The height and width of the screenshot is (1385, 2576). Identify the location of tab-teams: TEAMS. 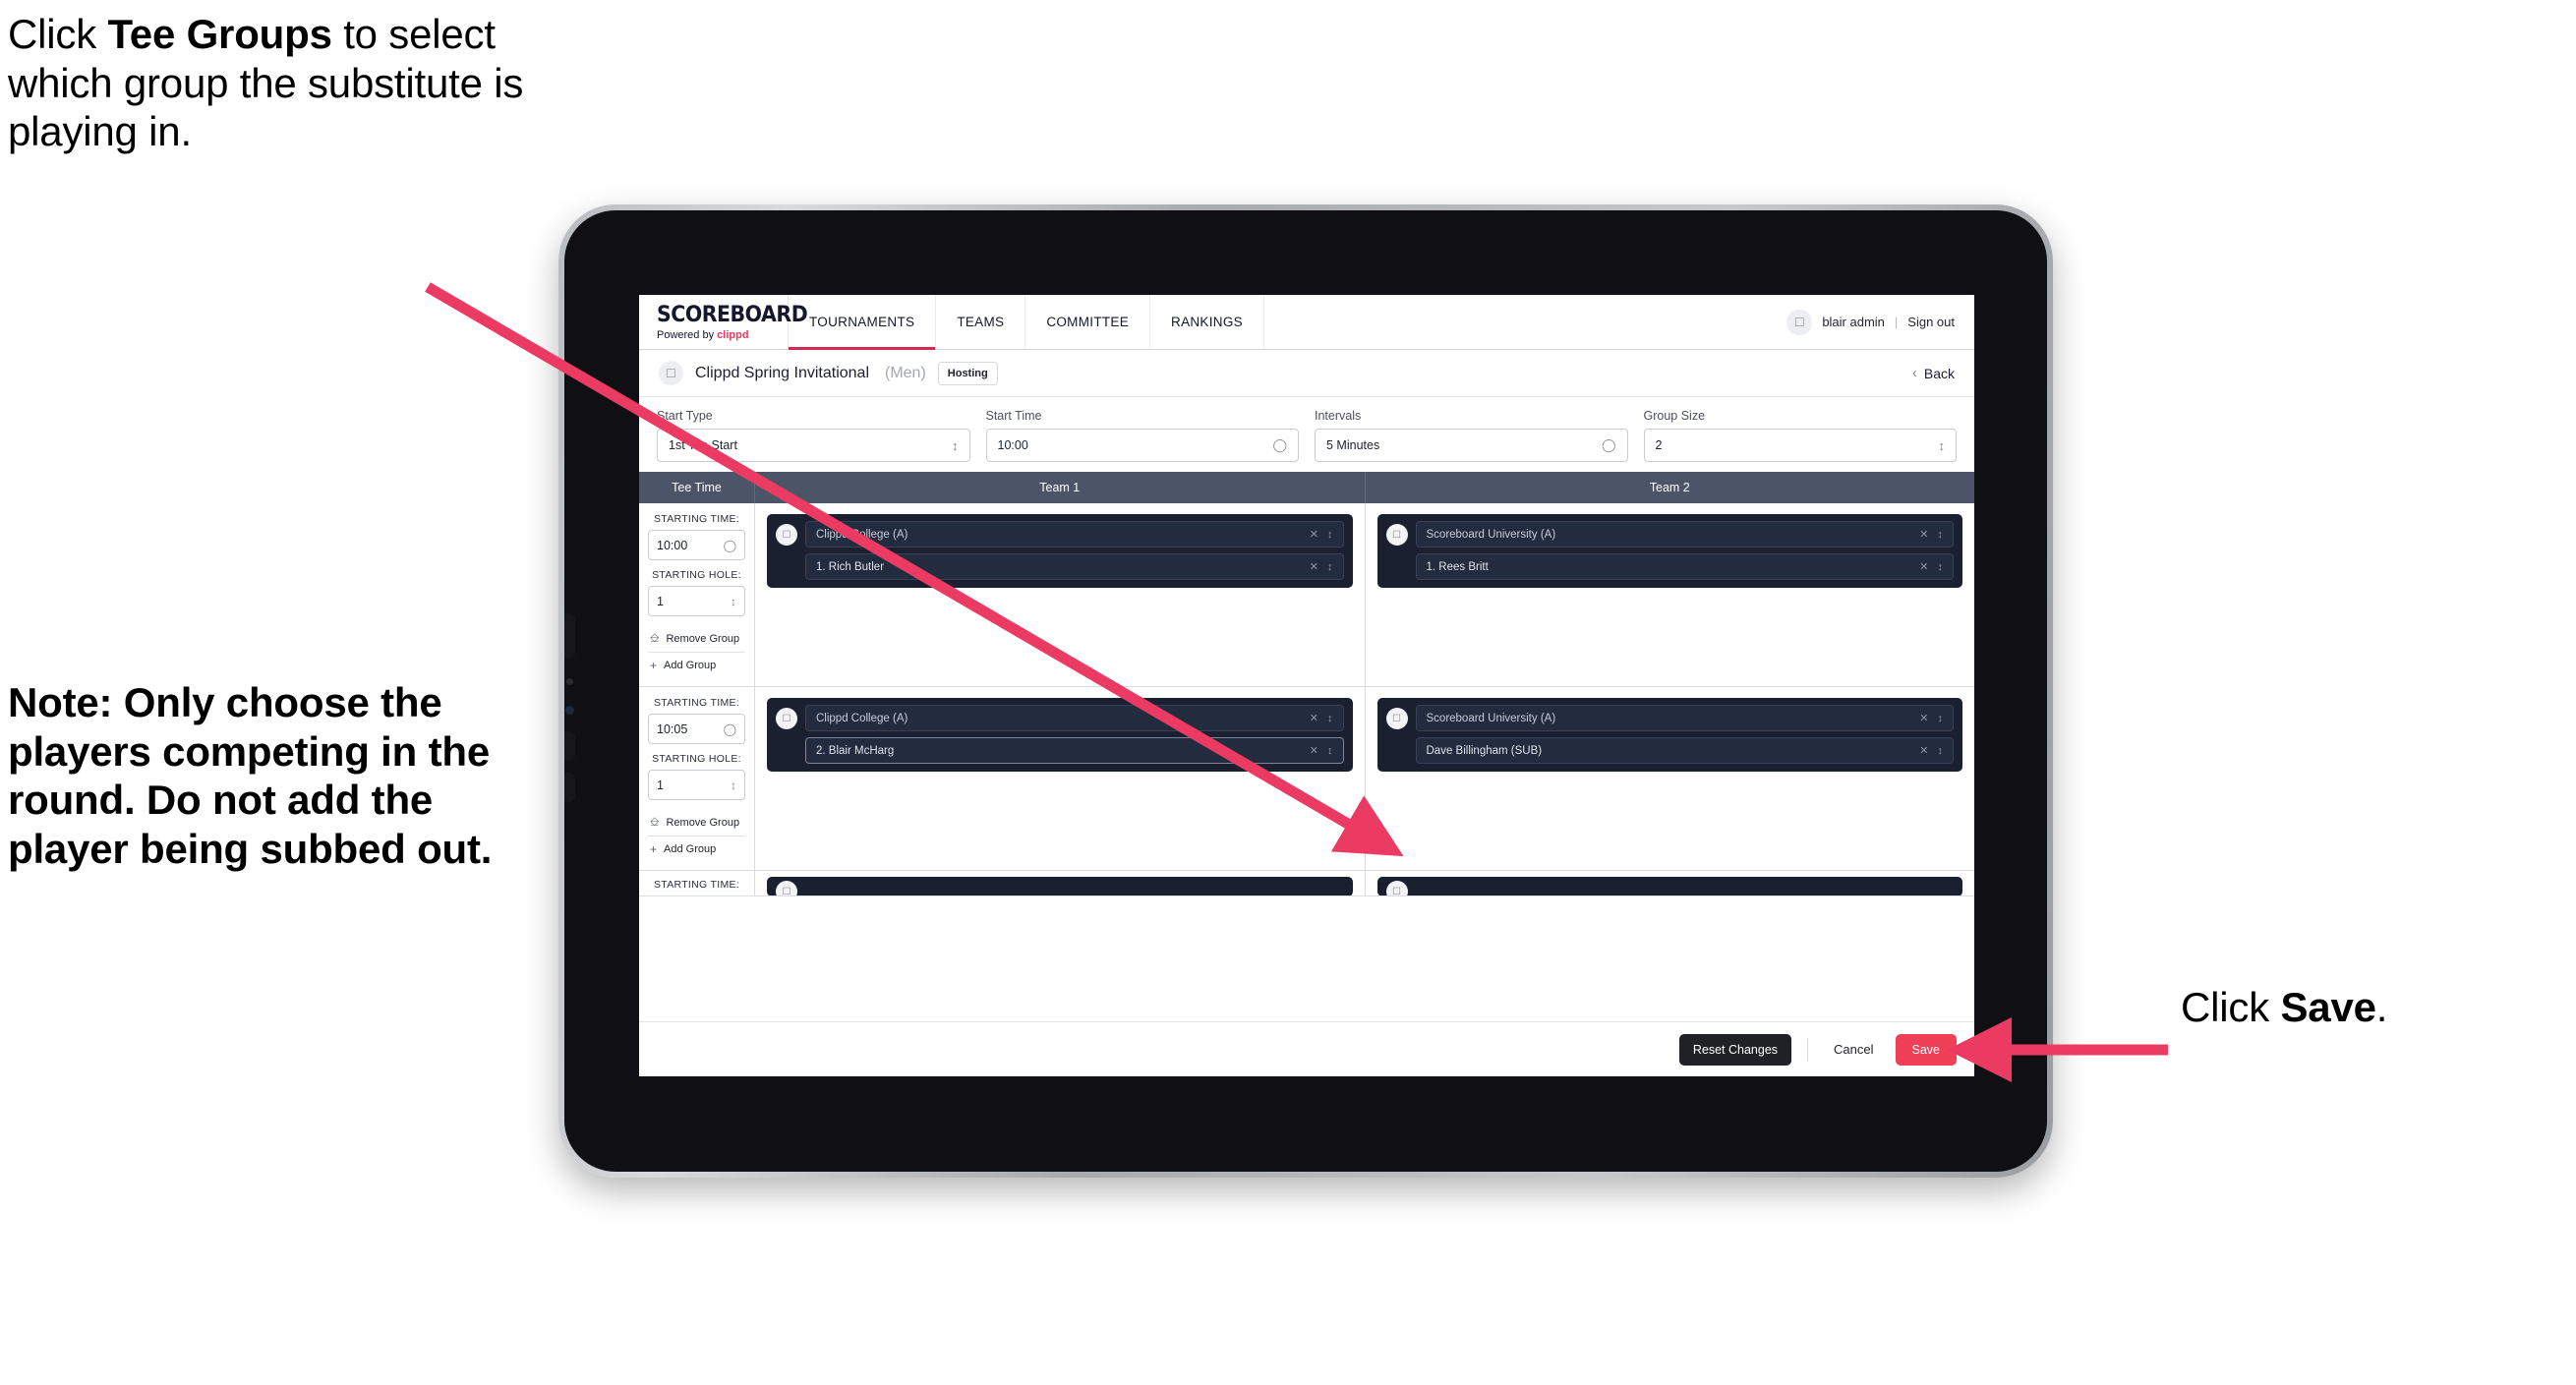
(981, 322).